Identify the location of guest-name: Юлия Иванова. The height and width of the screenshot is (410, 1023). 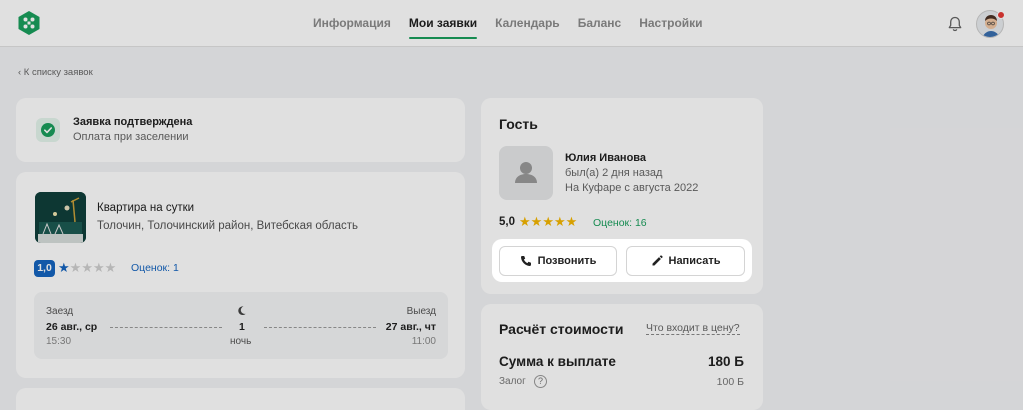
(605, 158).